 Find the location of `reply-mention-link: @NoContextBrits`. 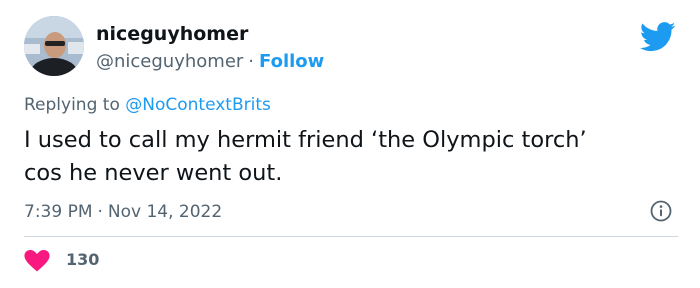

reply-mention-link: @NoContextBrits is located at coordinates (198, 105).